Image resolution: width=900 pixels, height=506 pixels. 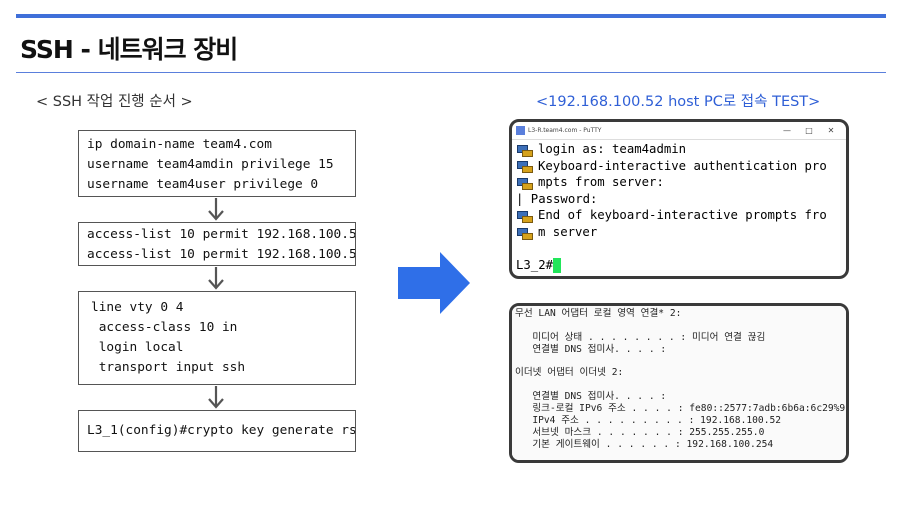 I want to click on minimize-button: —, so click(x=787, y=130).